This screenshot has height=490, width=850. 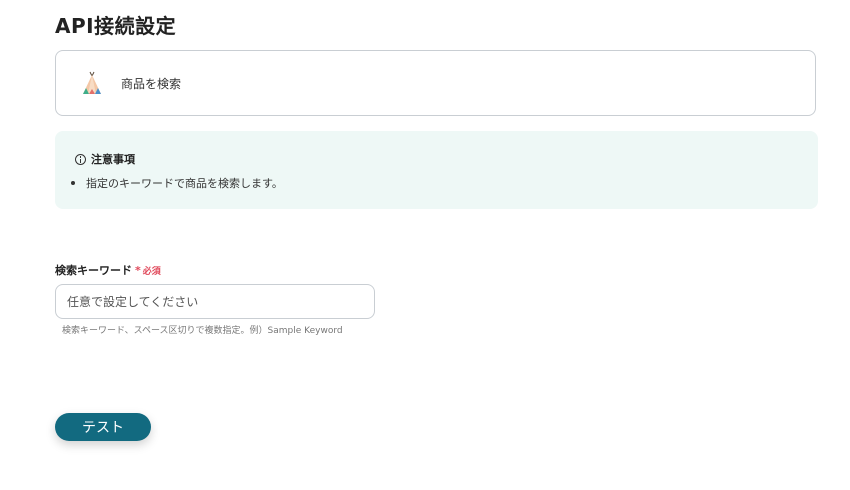 What do you see at coordinates (202, 331) in the screenshot?
I see `keyword-help-text: 検索キーワード、スペース区切りで複数指定。例）Sample Keyword` at bounding box center [202, 331].